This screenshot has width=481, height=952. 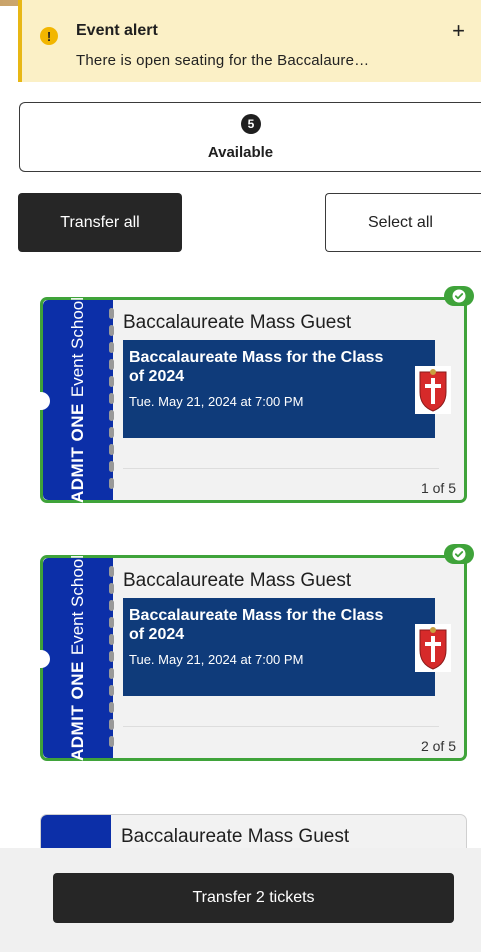 What do you see at coordinates (100, 222) in the screenshot?
I see `transfer-all-button: Transfer all` at bounding box center [100, 222].